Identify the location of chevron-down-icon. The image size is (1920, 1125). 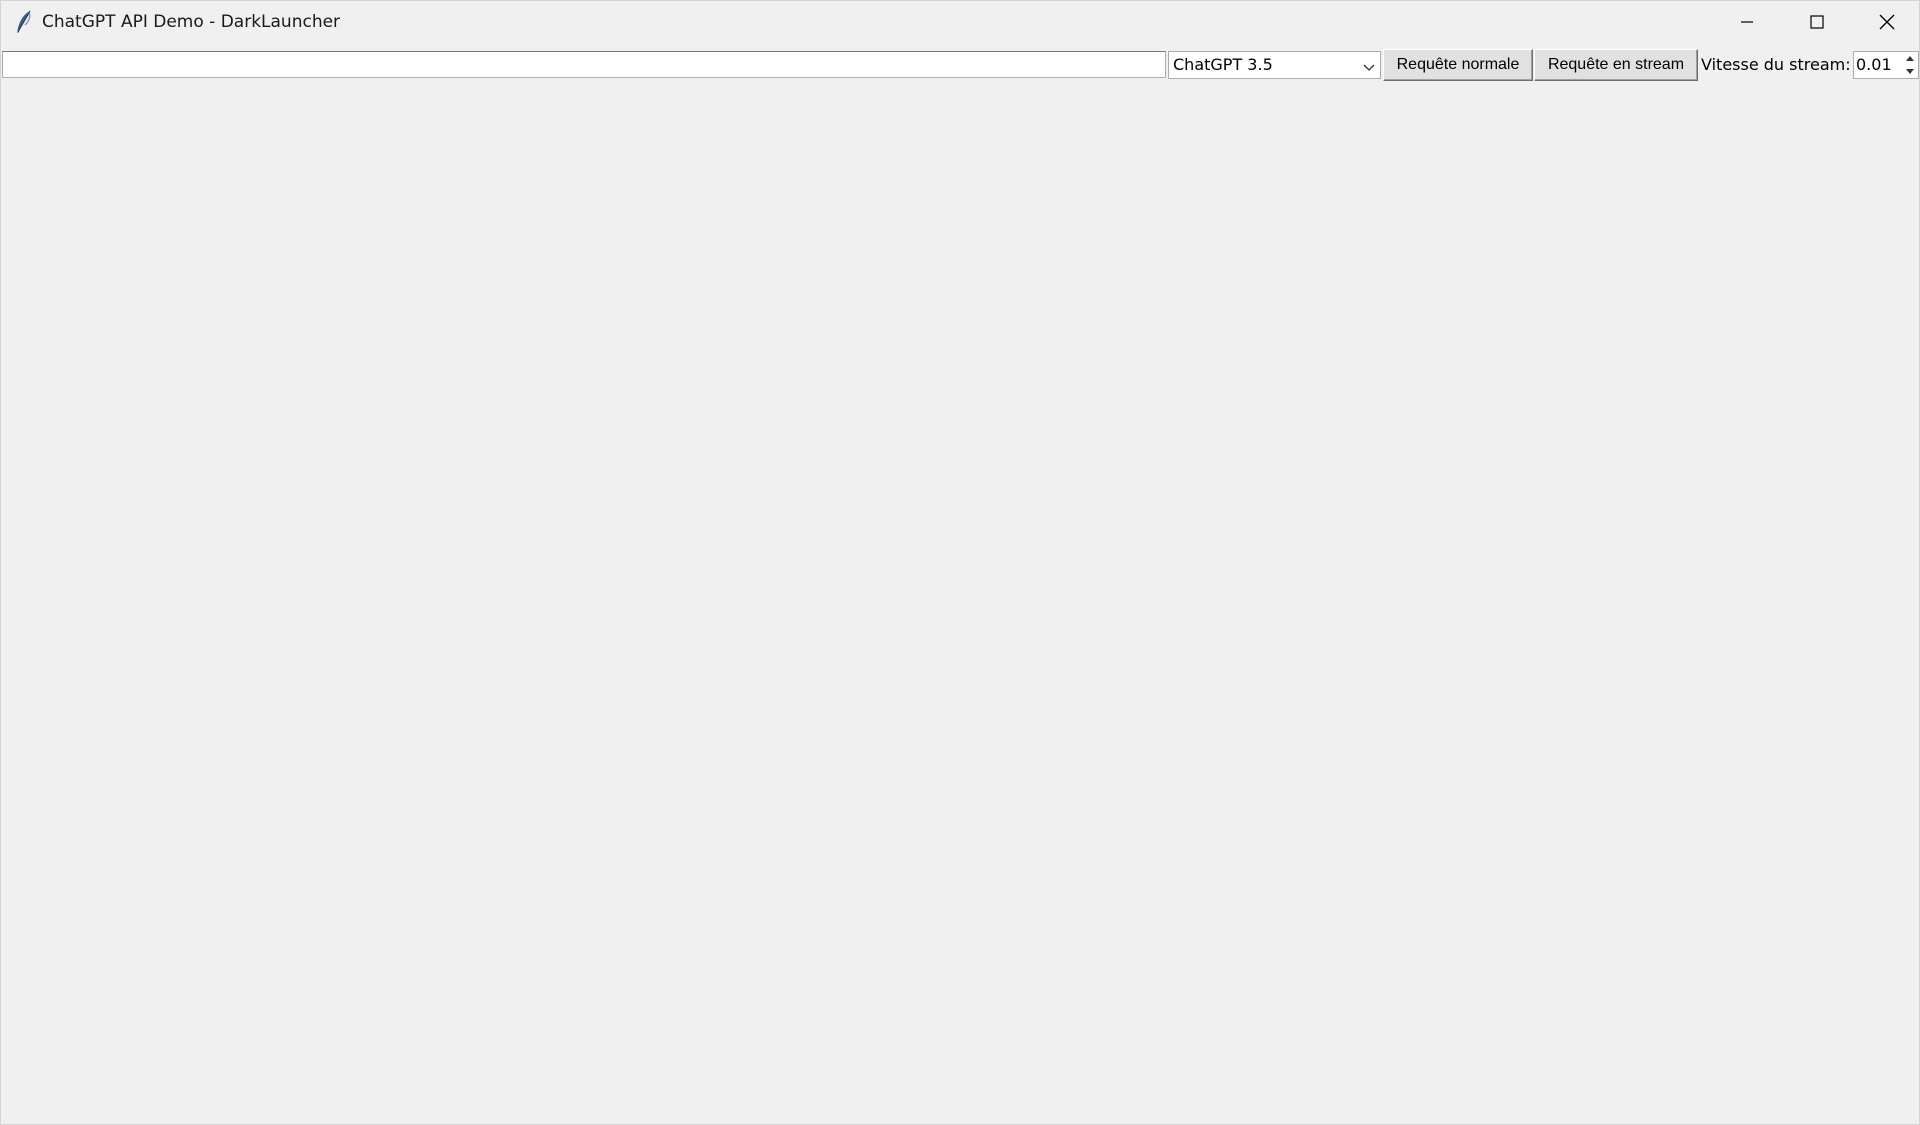
(1369, 65).